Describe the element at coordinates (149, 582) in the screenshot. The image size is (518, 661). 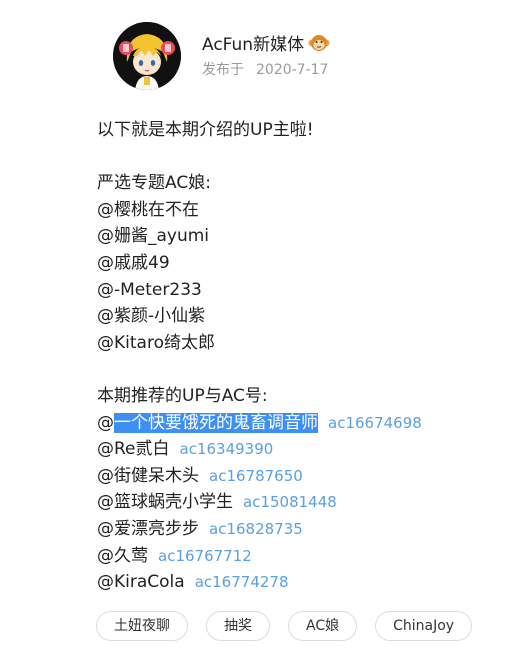
I see `mention-name: KiraCola` at that location.